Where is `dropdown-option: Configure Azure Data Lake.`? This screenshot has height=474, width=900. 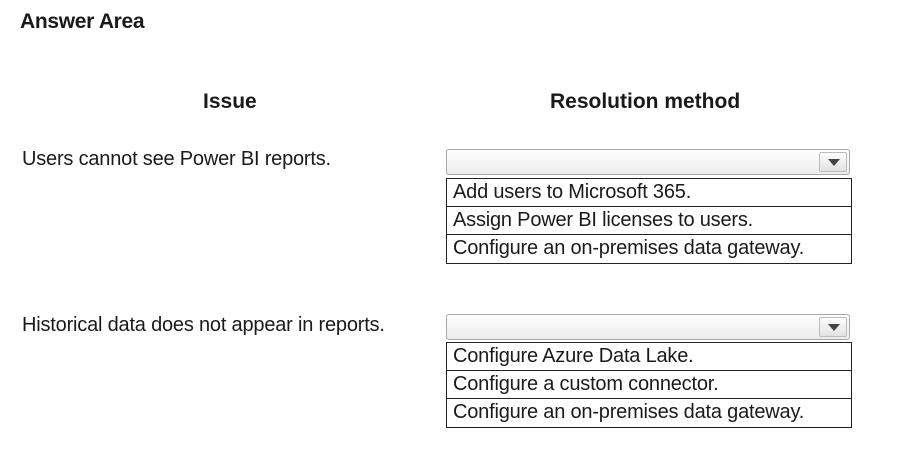 dropdown-option: Configure Azure Data Lake. is located at coordinates (649, 357).